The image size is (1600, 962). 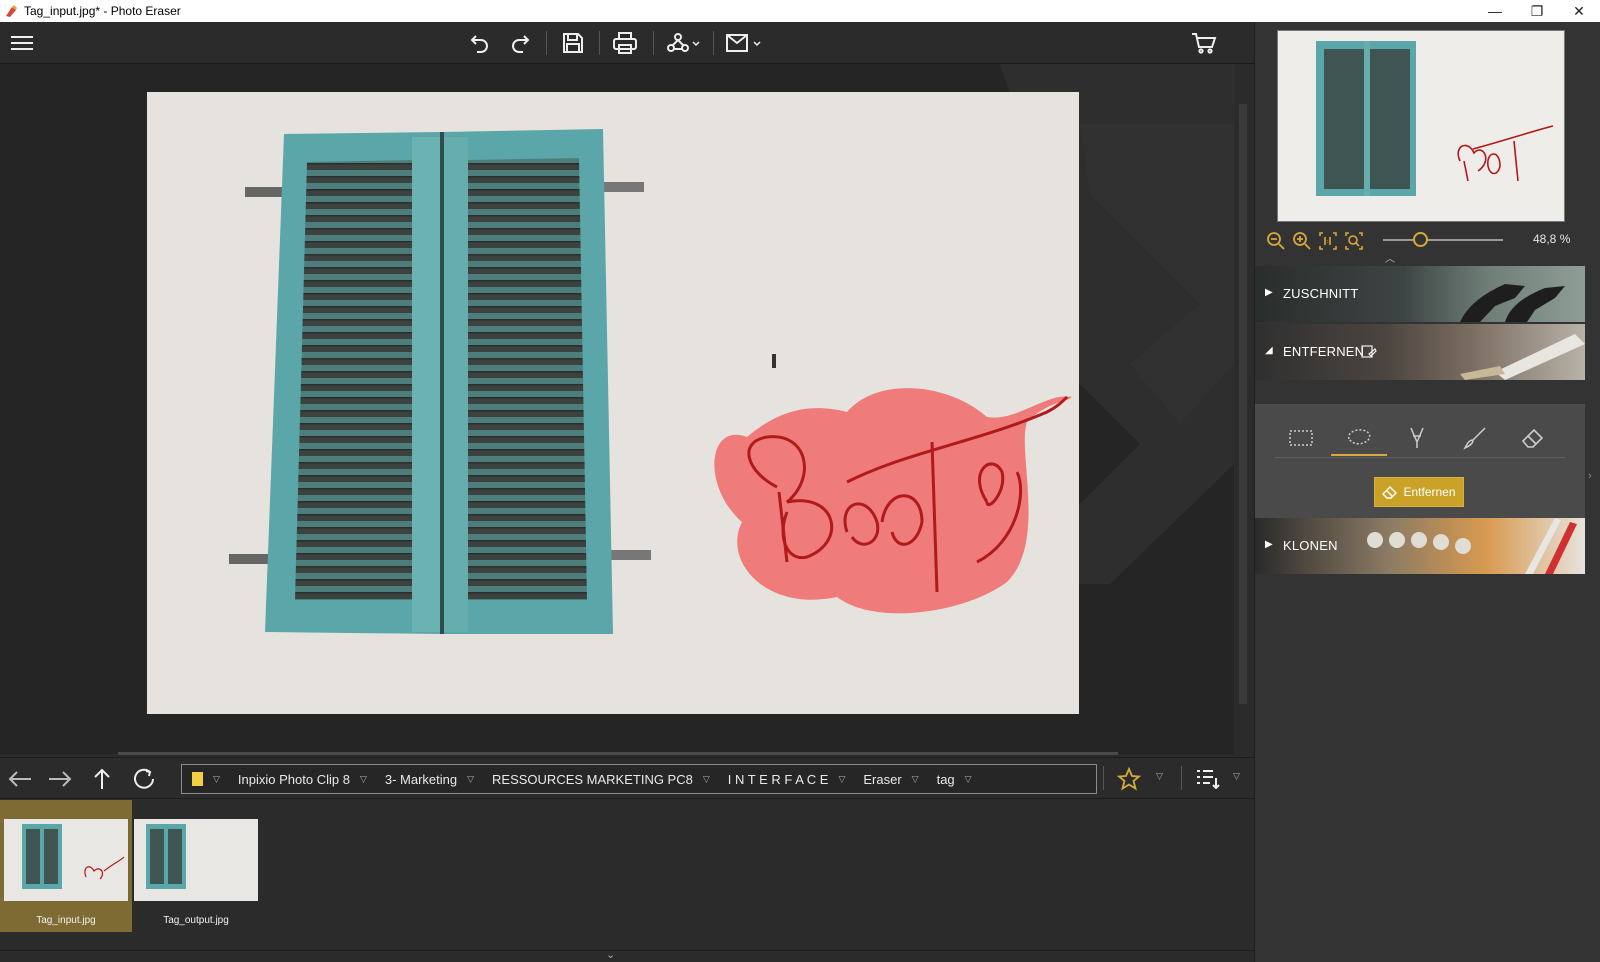 I want to click on redo-icon, so click(x=520, y=43).